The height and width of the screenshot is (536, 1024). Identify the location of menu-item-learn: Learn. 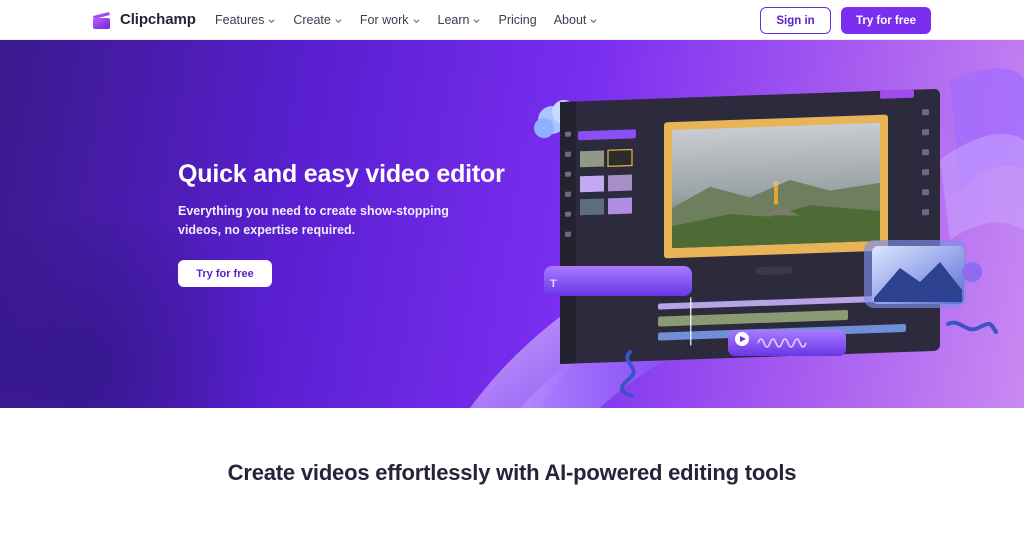
(460, 20).